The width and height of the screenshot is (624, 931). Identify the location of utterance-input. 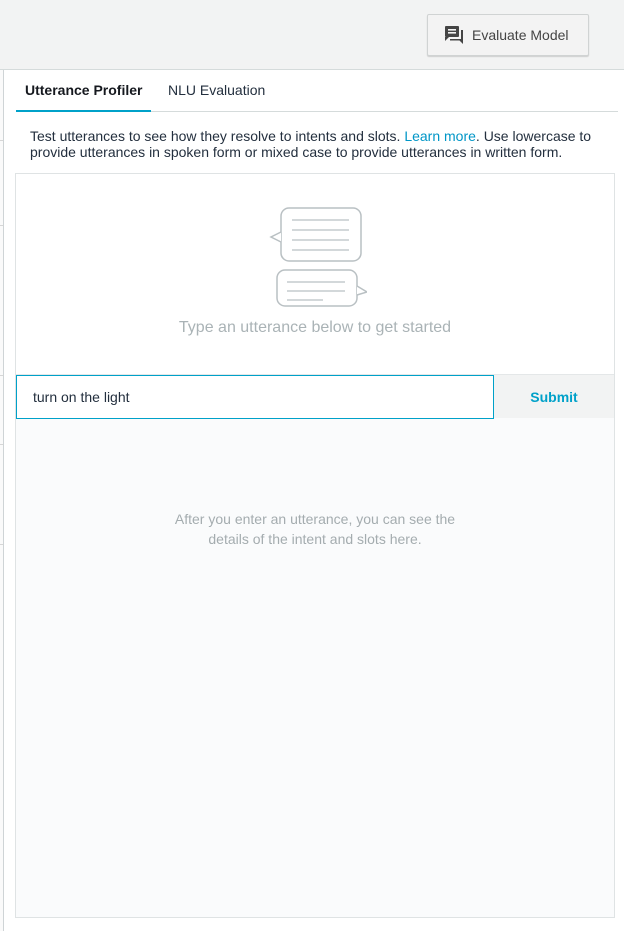
(255, 397).